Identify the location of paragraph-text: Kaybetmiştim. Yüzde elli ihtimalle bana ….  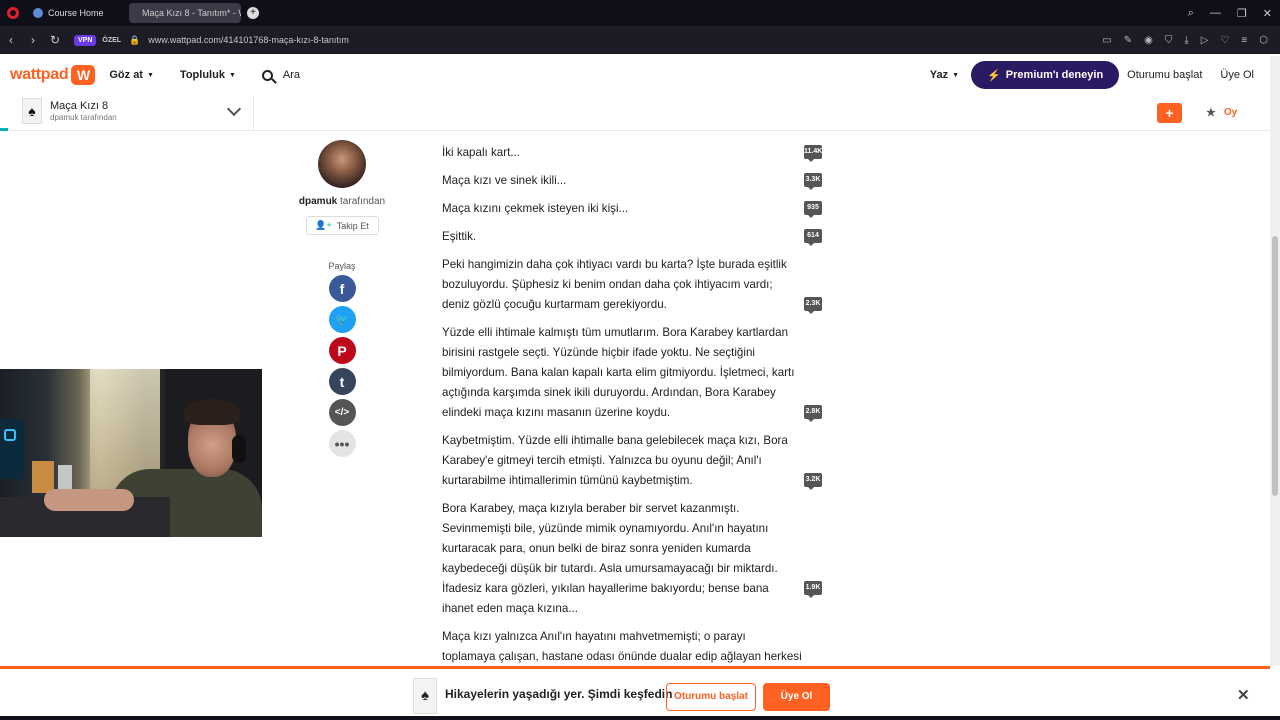
(615, 460).